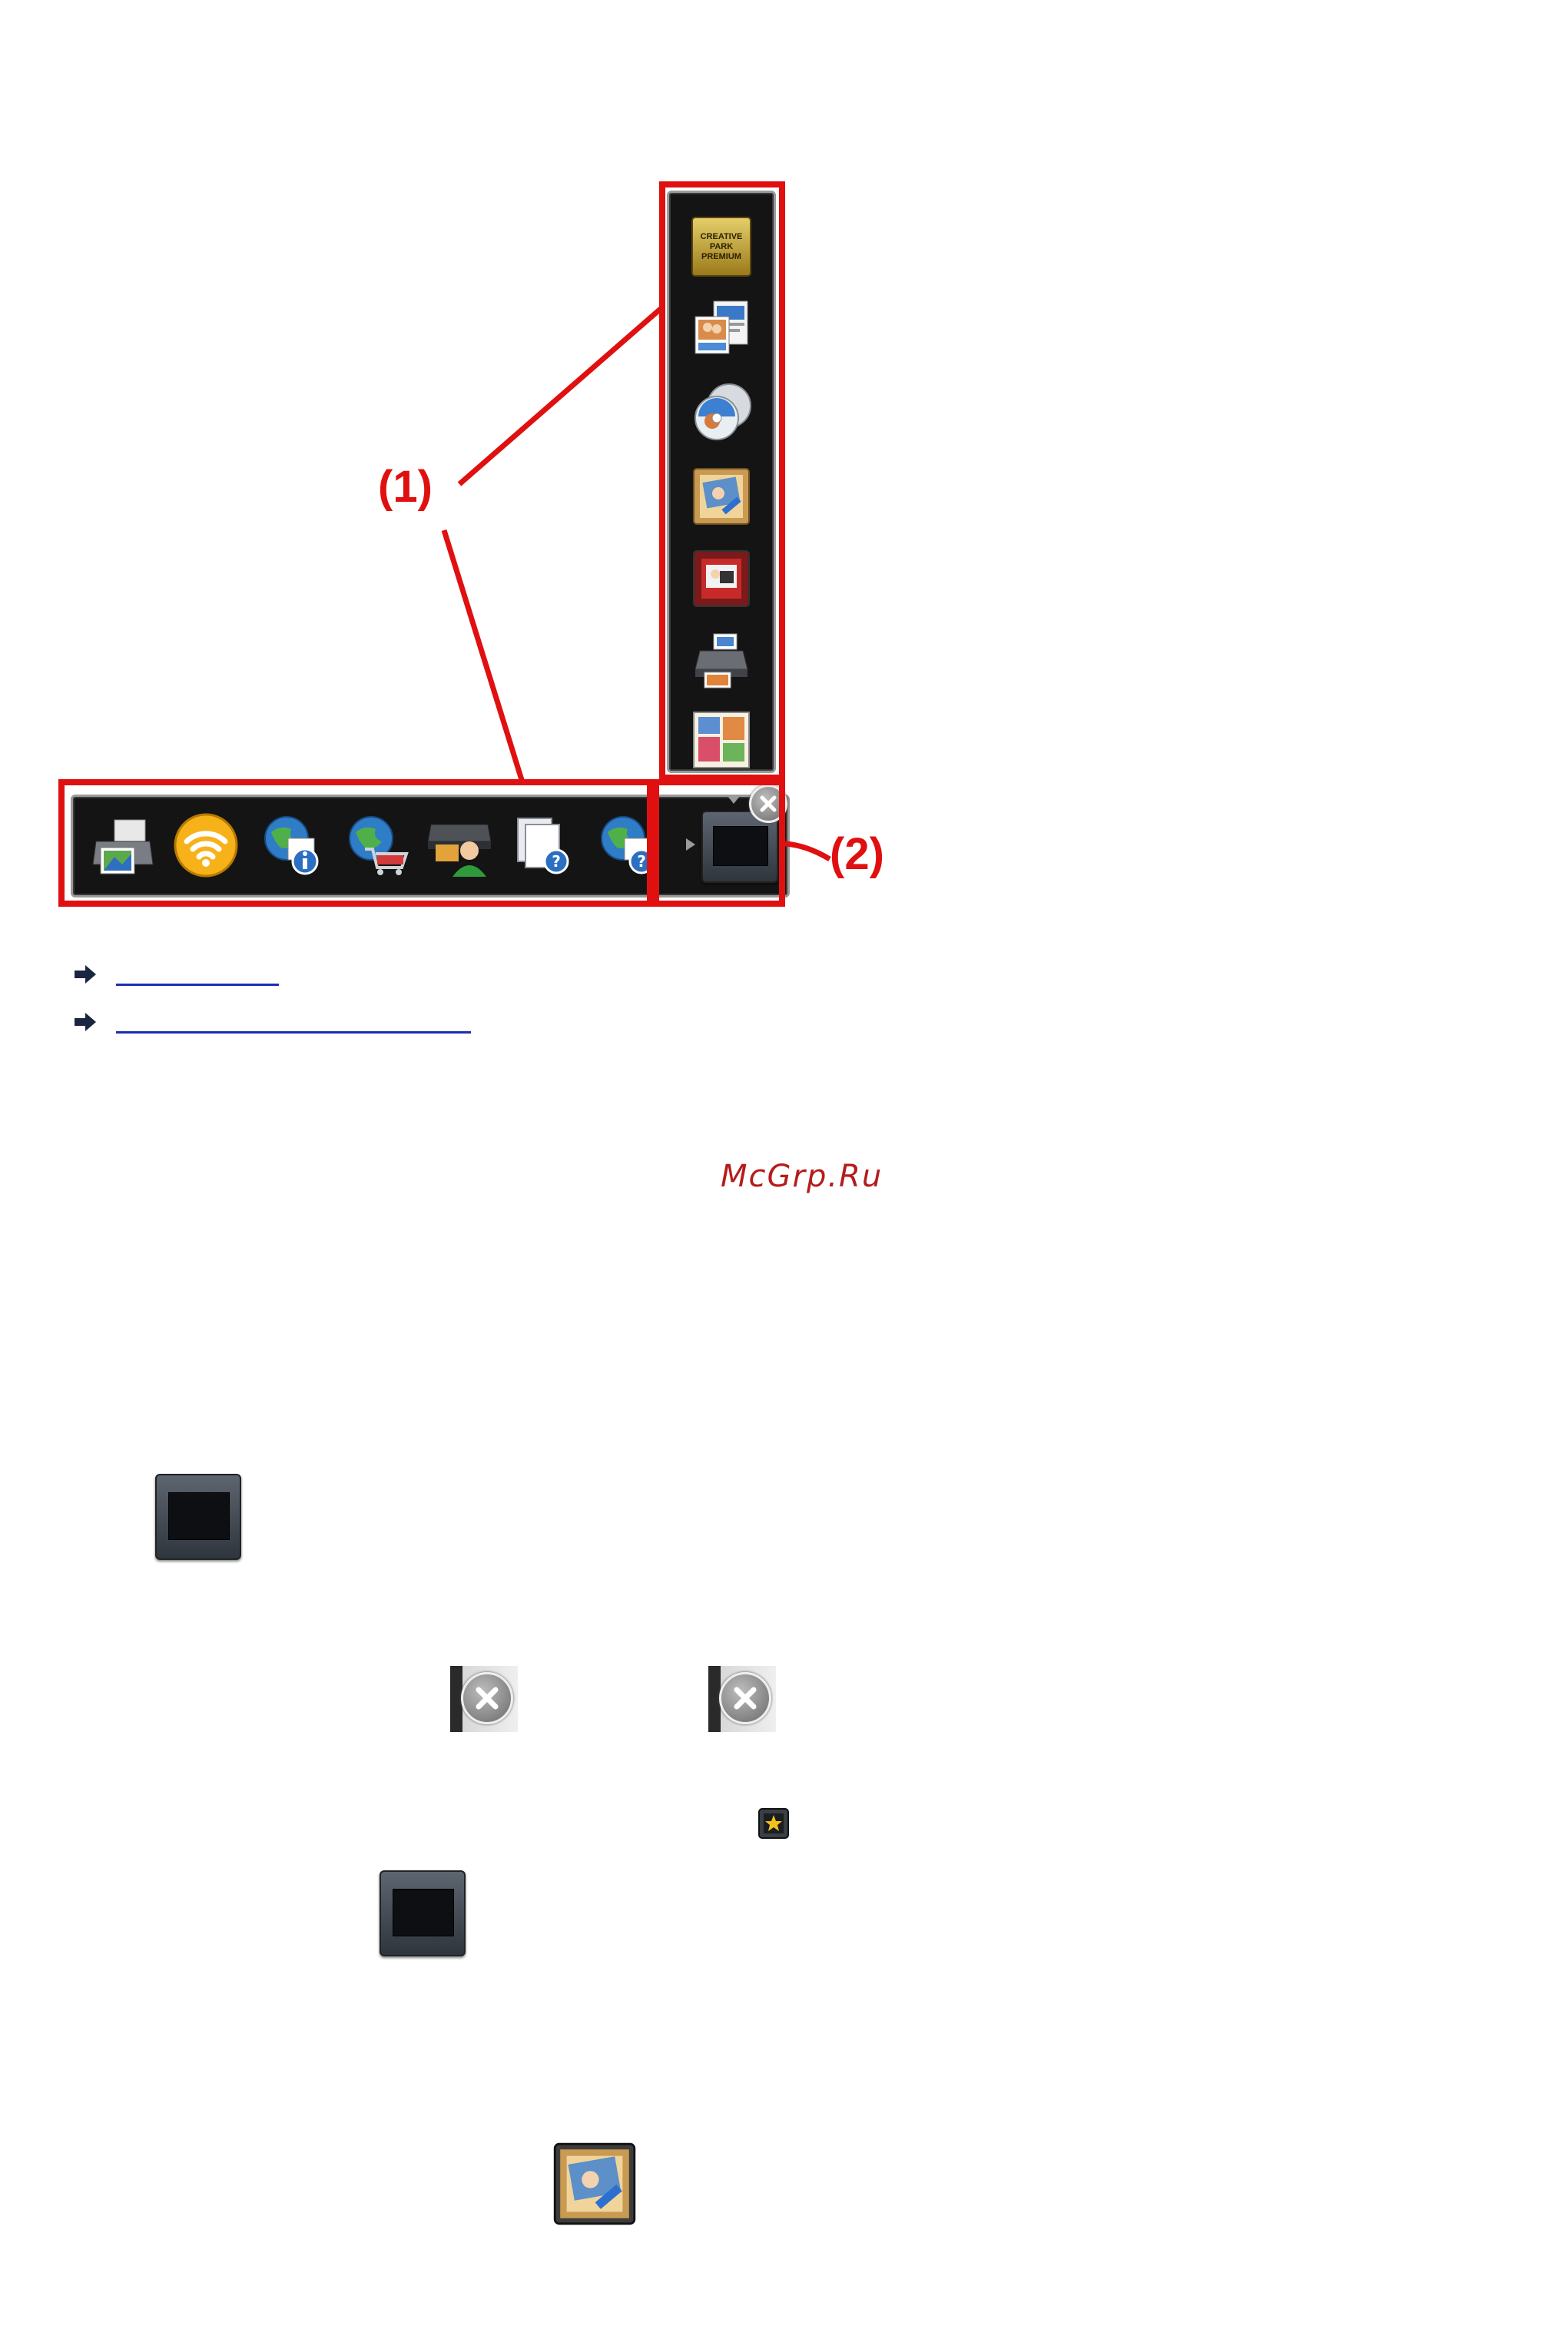 The width and height of the screenshot is (1568, 2326). What do you see at coordinates (636, 583) in the screenshot?
I see `callout-lines` at bounding box center [636, 583].